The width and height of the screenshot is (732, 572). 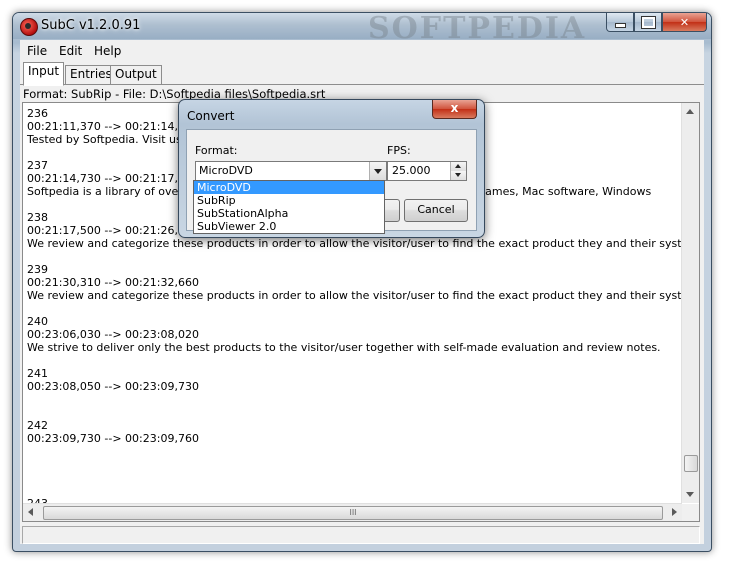 I want to click on format-option-substationalpha: SubStationAlpha, so click(x=289, y=213).